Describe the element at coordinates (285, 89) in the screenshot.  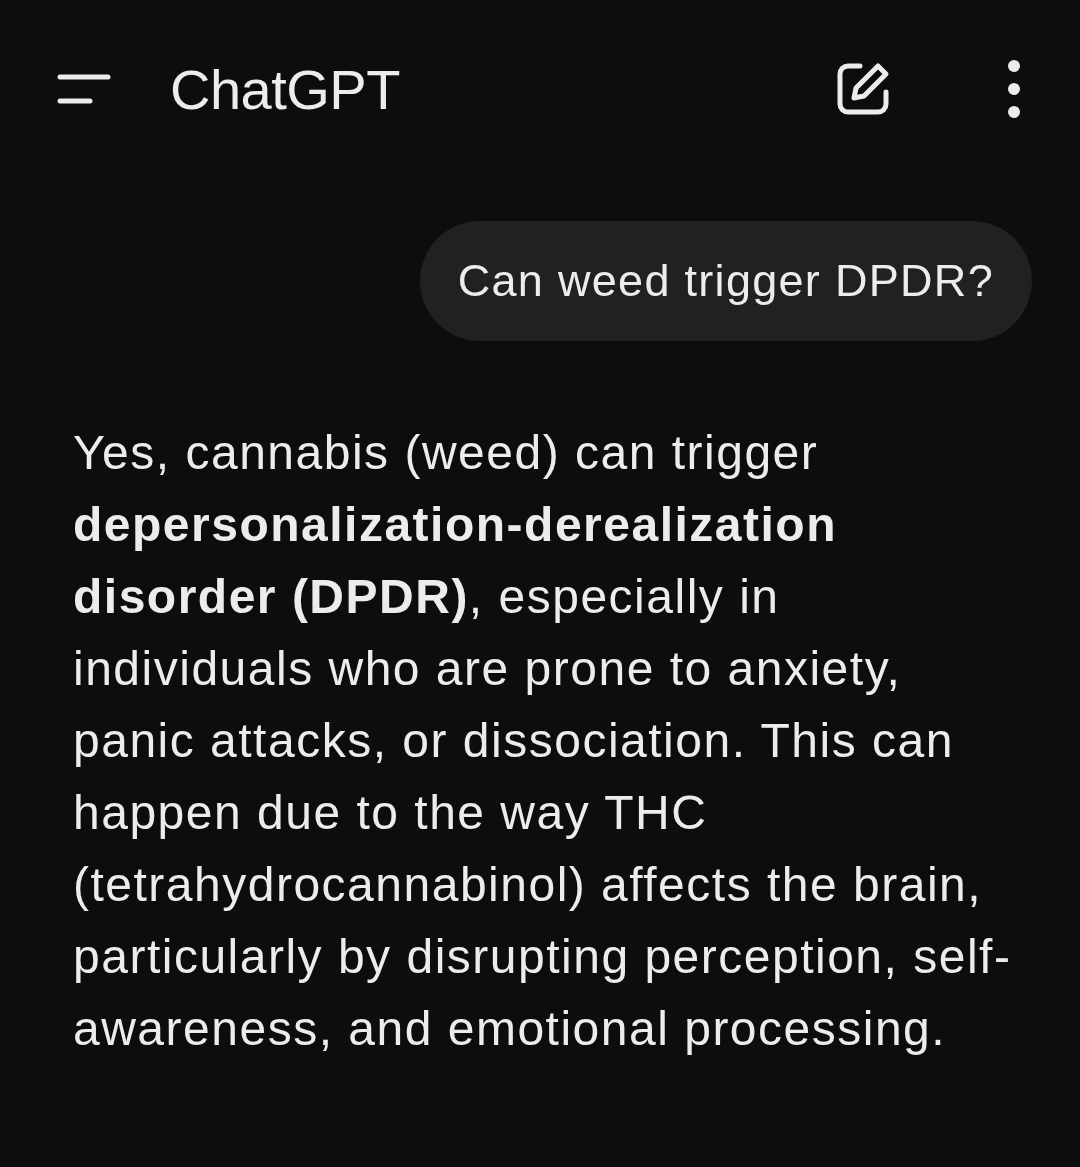
I see `app-title: ChatGPT` at that location.